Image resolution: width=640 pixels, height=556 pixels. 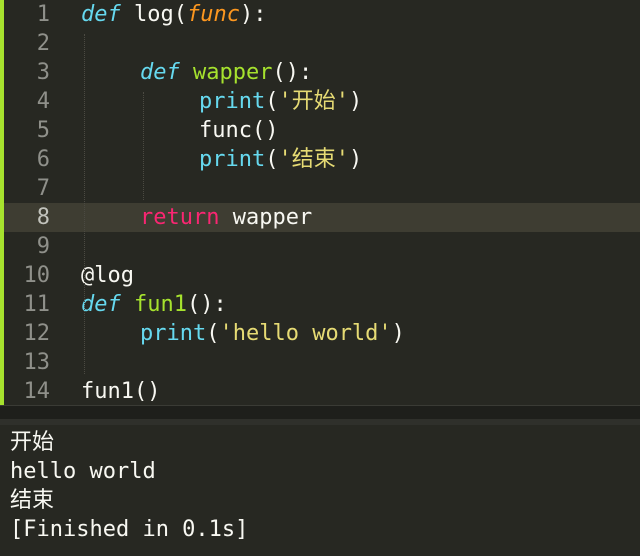 What do you see at coordinates (37, 275) in the screenshot?
I see `line-number: 10` at bounding box center [37, 275].